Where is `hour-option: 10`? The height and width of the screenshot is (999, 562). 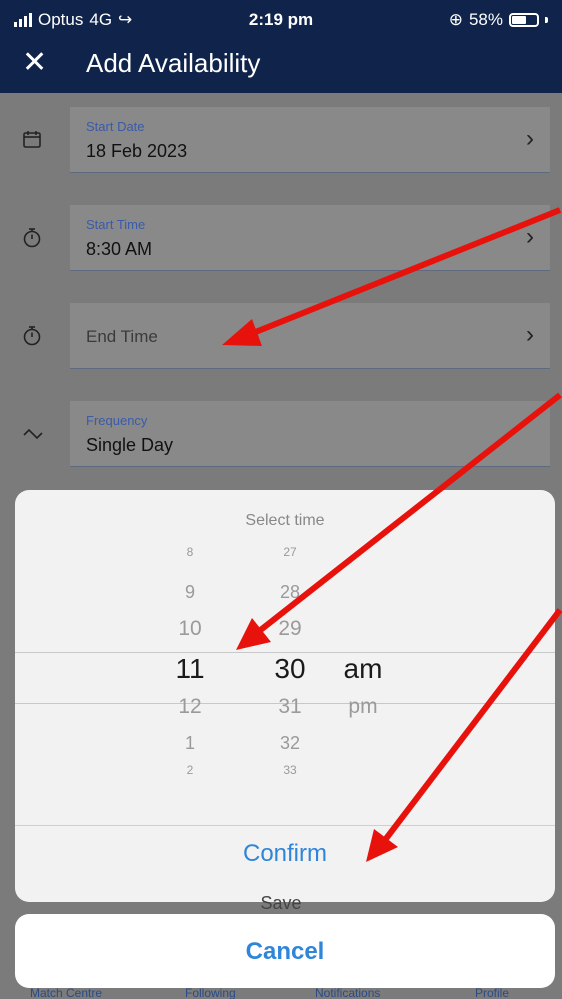
hour-option: 10 is located at coordinates (190, 629).